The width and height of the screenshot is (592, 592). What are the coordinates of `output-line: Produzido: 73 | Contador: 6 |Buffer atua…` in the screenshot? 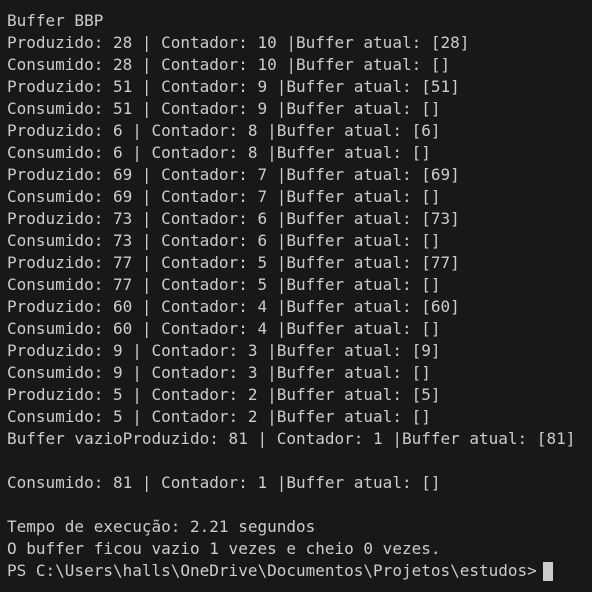 It's located at (233, 218).